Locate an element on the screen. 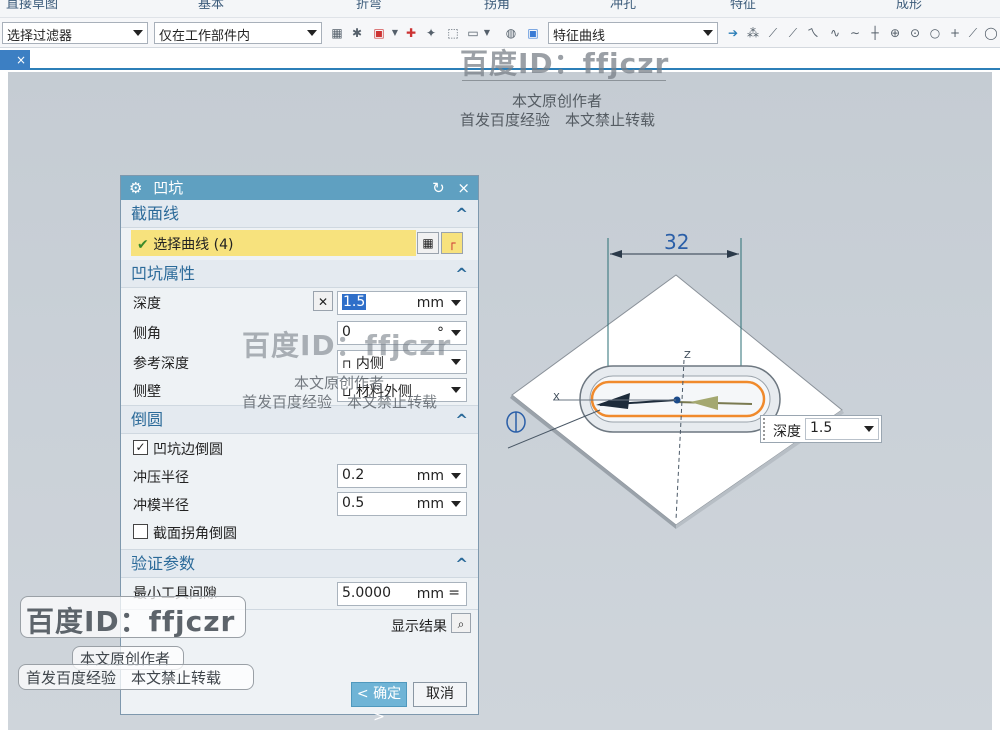  snap-face-icon: ✦ is located at coordinates (431, 33).